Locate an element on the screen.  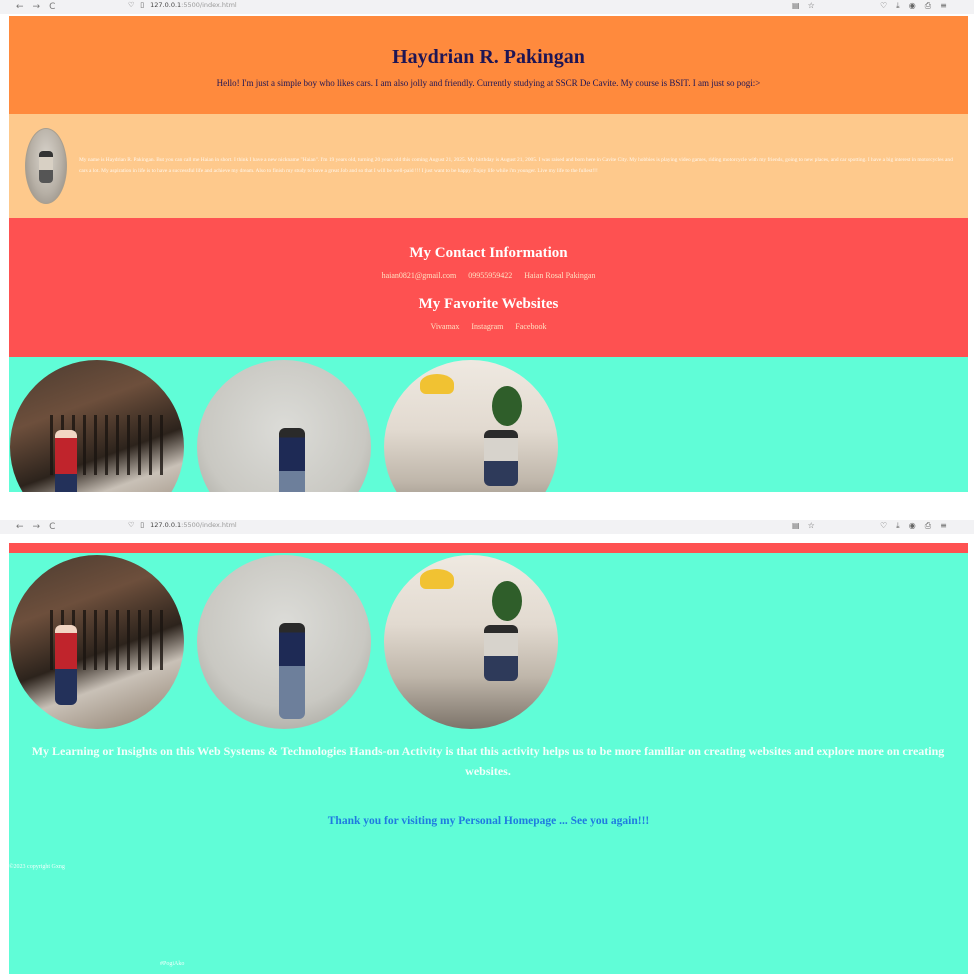
favorites-links: Vivamax Instagram Facebook is located at coordinates (488, 326).